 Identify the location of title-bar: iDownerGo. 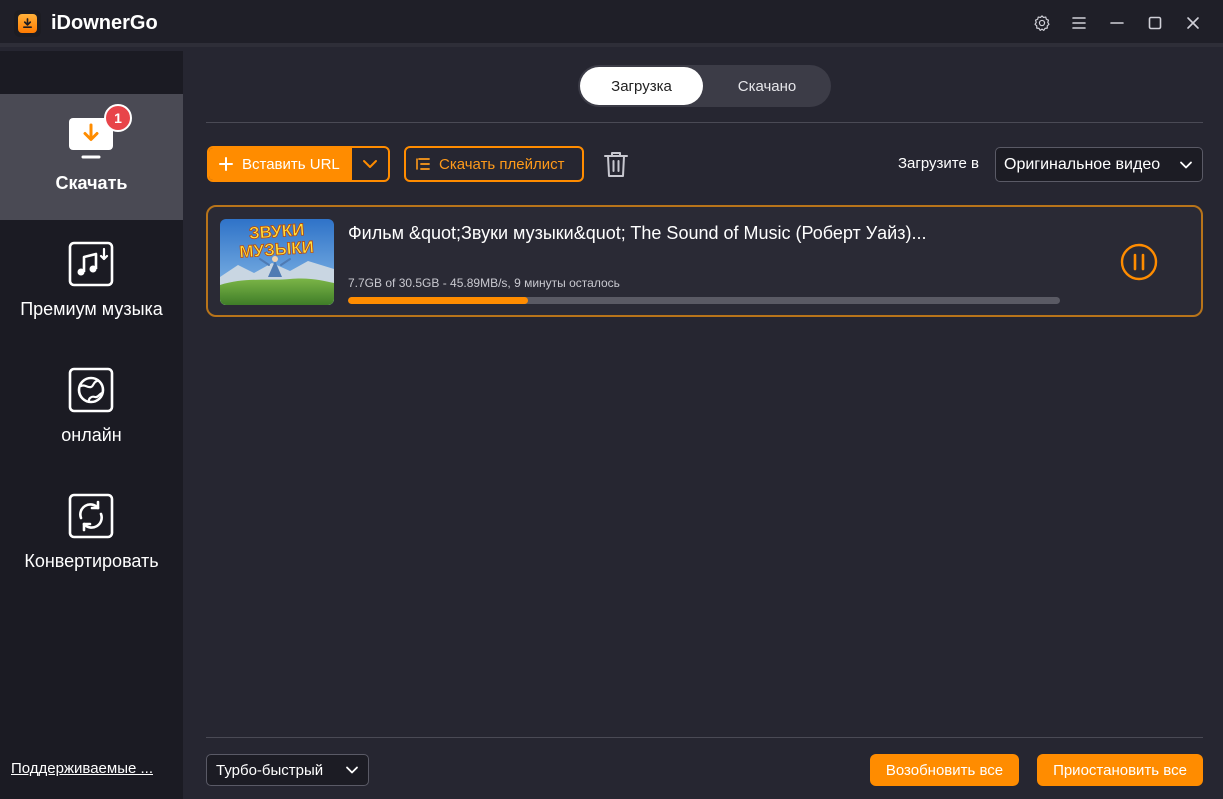
(611, 23).